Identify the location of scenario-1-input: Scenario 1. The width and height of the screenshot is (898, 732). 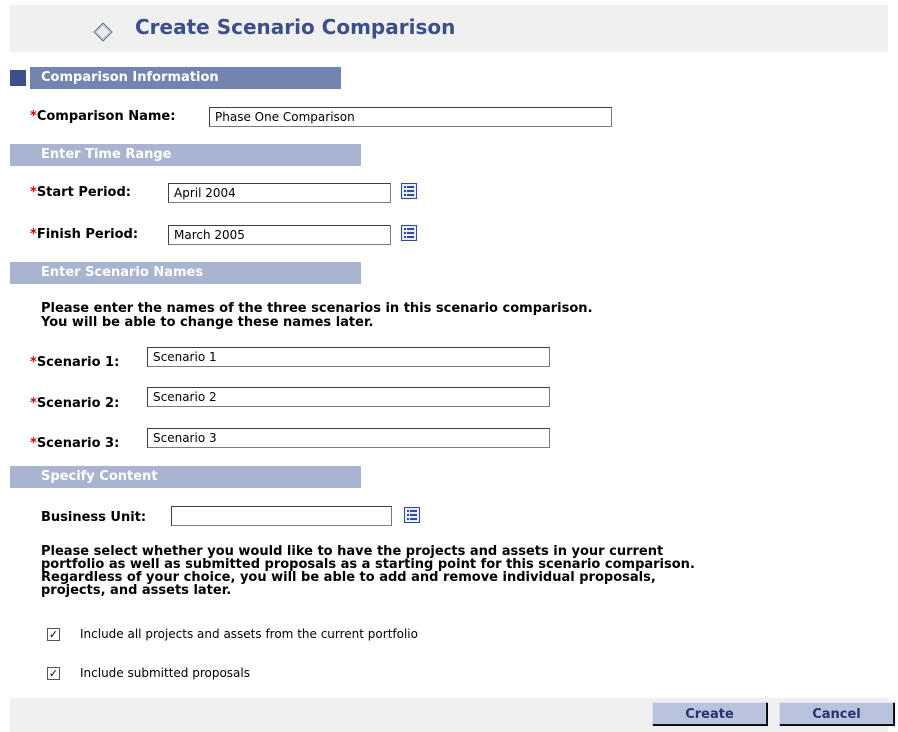
(348, 357).